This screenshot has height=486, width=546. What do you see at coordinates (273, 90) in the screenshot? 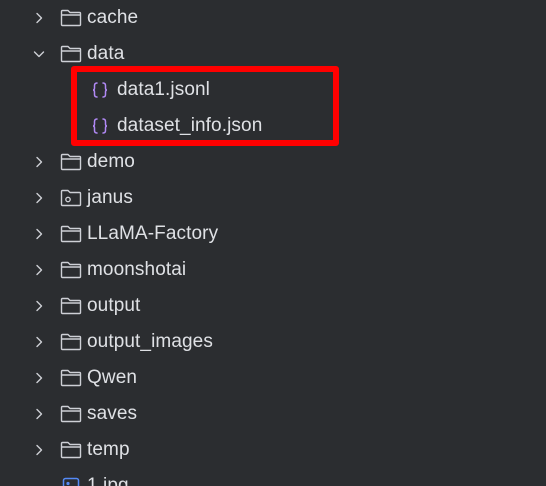
I see `tree-item-data1-jsonl: data1.jsonl` at bounding box center [273, 90].